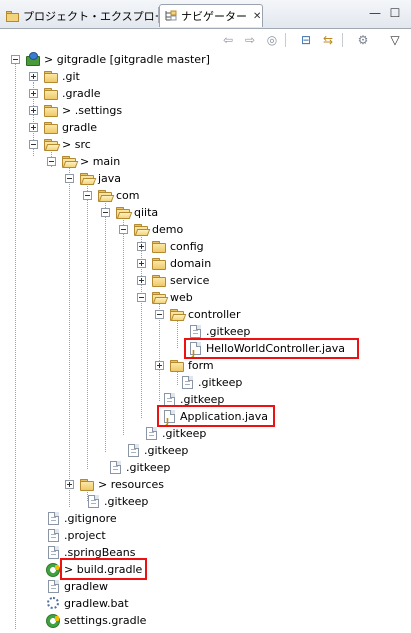 The width and height of the screenshot is (411, 633). I want to click on tree-item-label: .gitignore, so click(90, 518).